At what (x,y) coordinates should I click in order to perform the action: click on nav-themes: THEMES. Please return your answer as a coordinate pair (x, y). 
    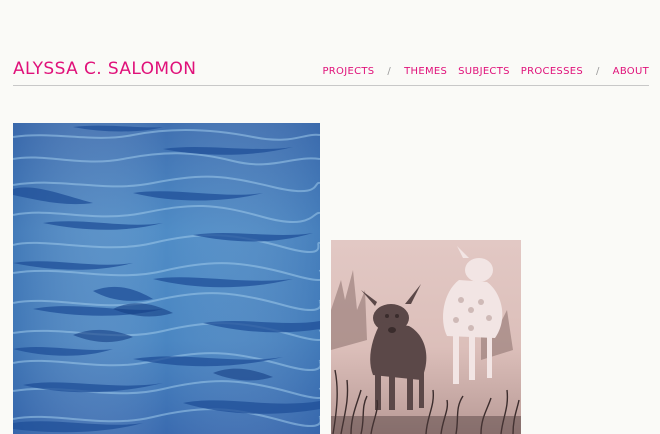
    Looking at the image, I should click on (425, 71).